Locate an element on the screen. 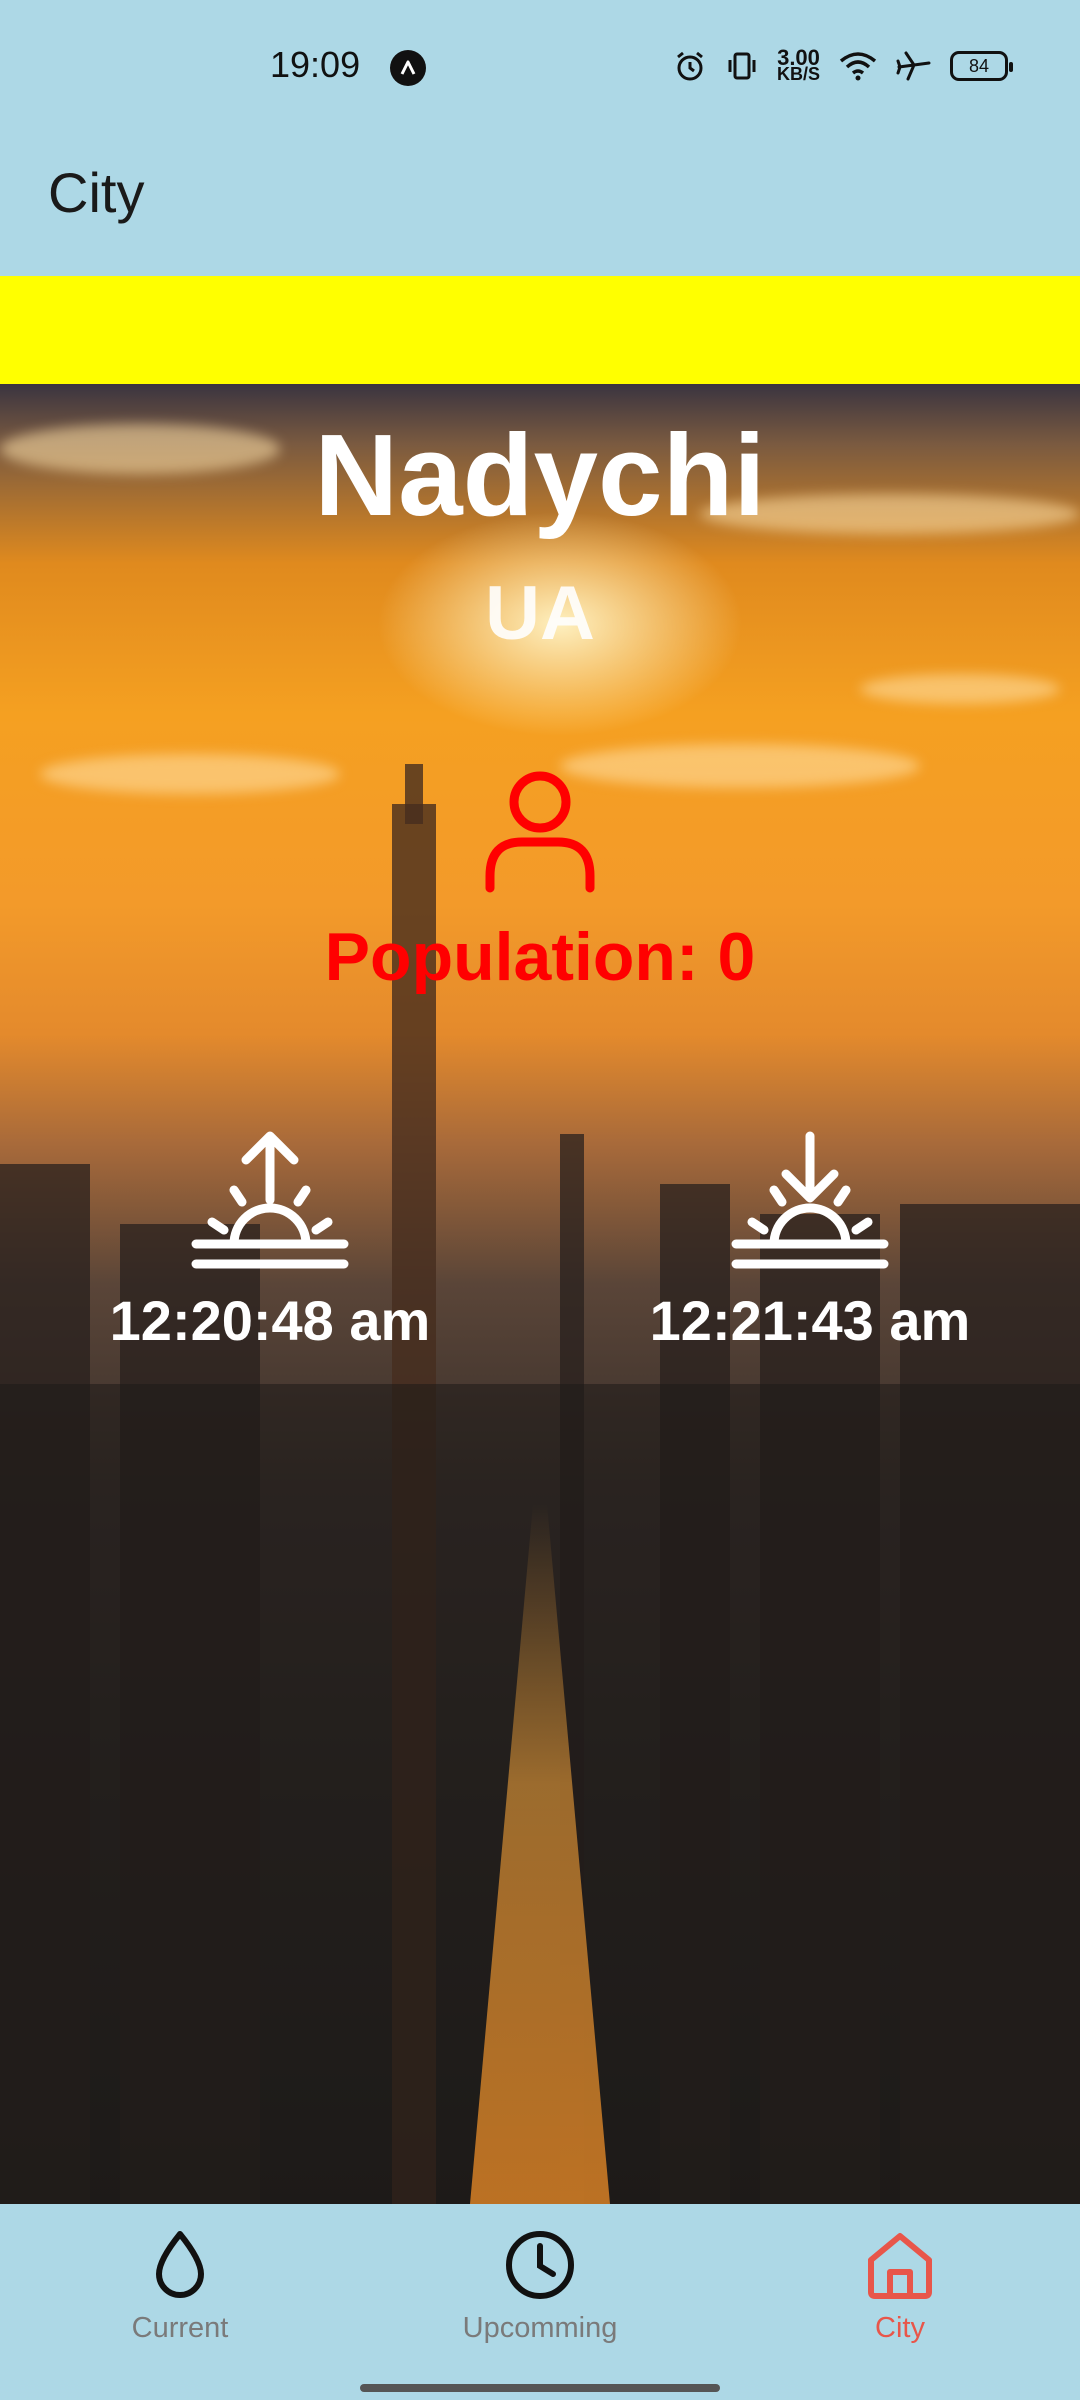 The height and width of the screenshot is (2400, 1080). nav-item-current: Current is located at coordinates (180, 2302).